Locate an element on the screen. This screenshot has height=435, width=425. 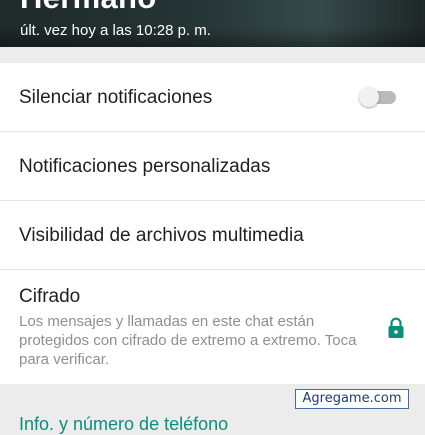
encryption-label: Cifrado is located at coordinates (50, 296).